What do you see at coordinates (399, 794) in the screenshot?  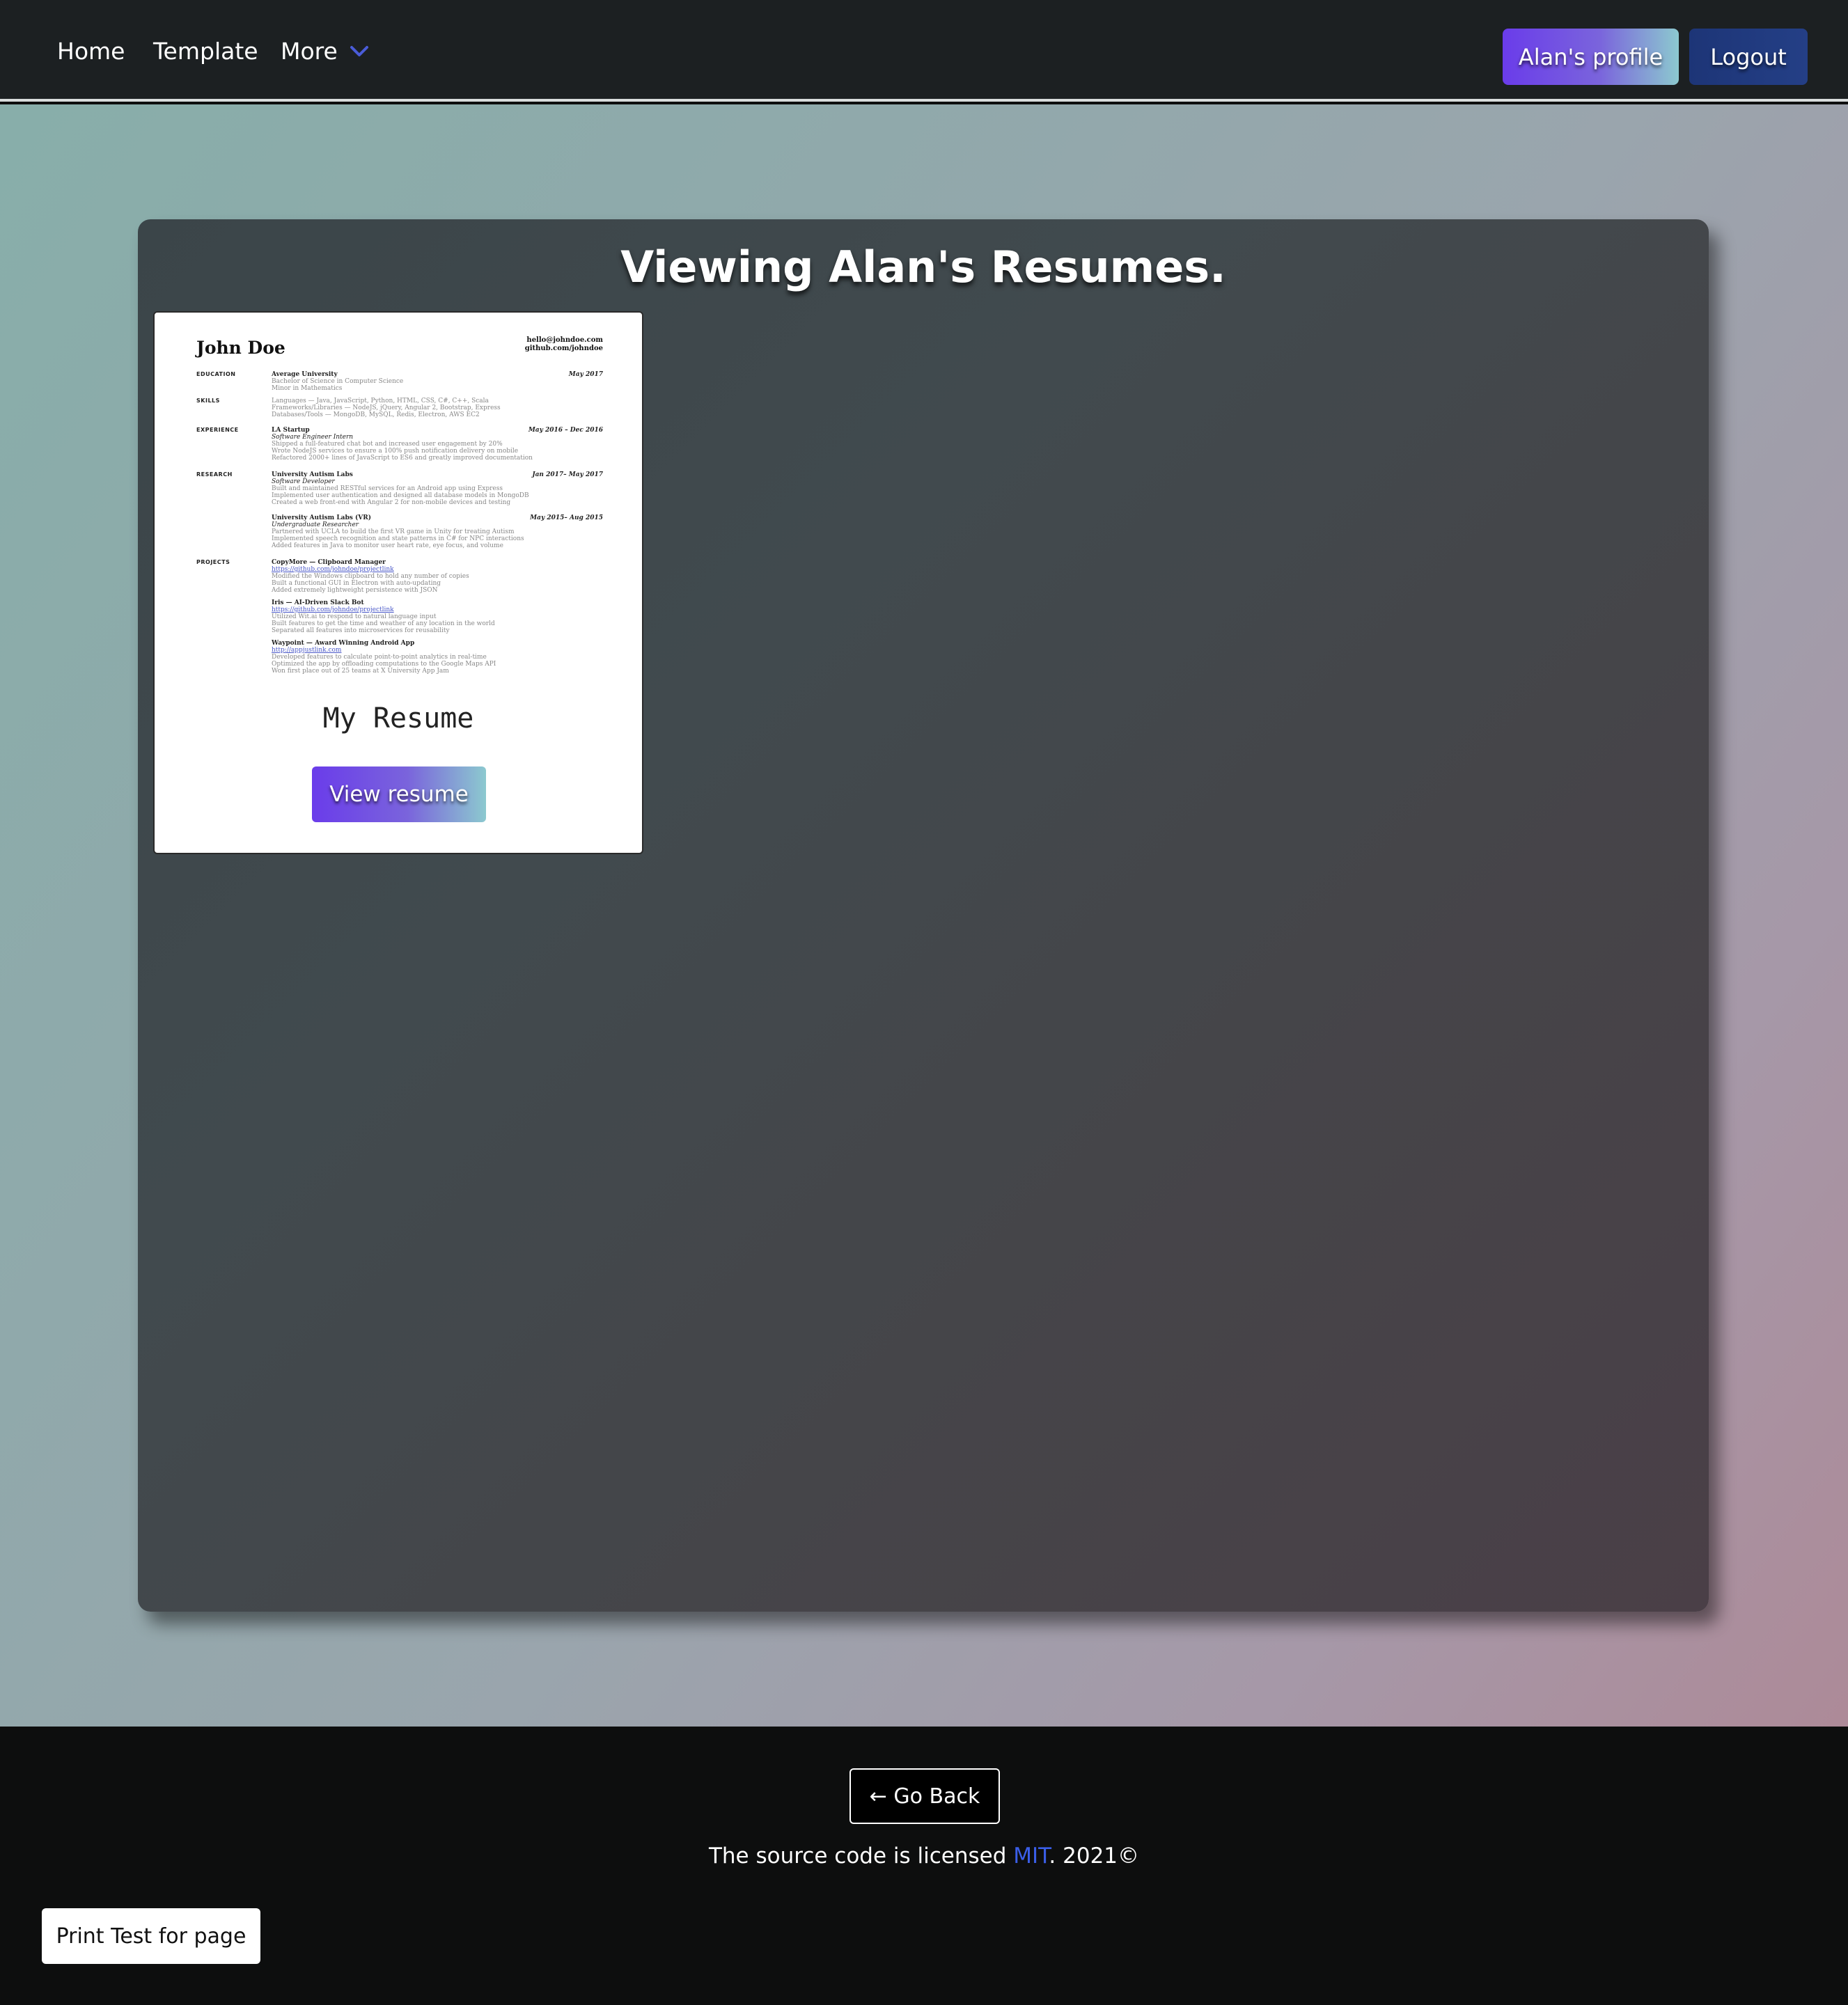 I see `view-resume-button: View resume` at bounding box center [399, 794].